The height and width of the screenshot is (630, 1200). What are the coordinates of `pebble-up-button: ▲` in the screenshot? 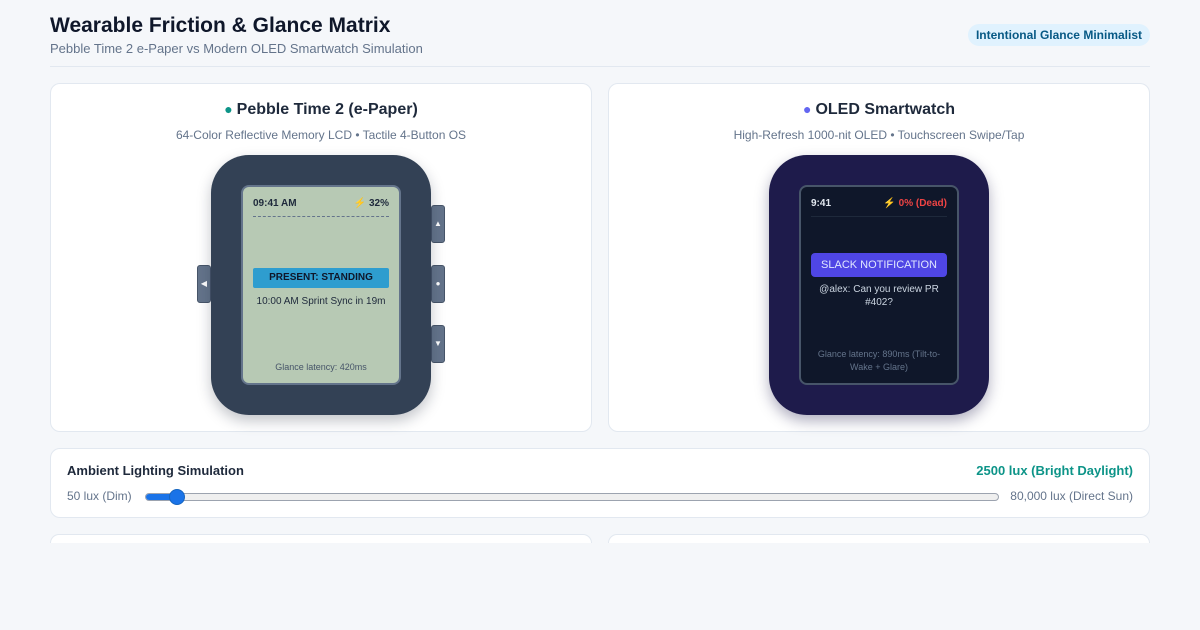 It's located at (438, 224).